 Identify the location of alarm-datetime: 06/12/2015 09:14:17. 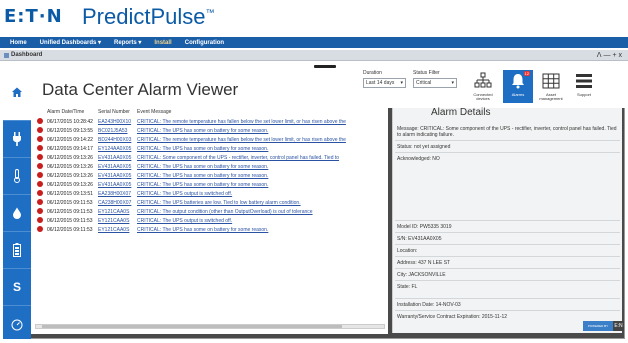
(70, 149).